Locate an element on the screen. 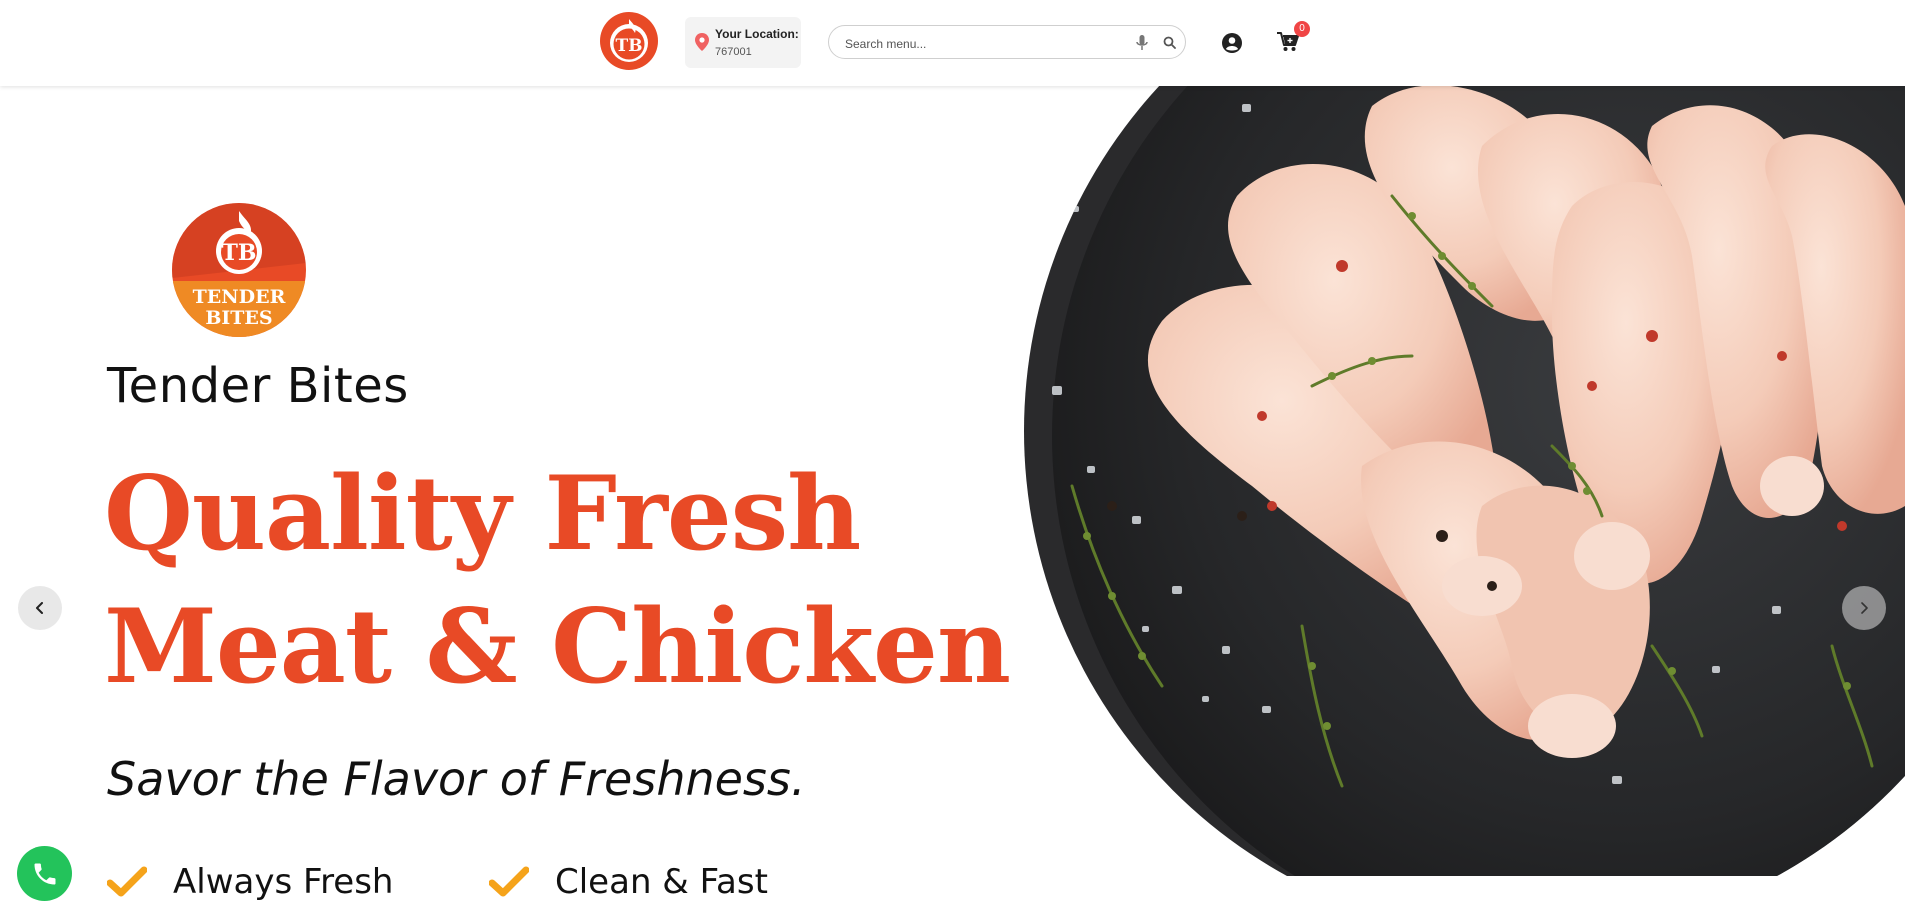  call-button is located at coordinates (44, 873).